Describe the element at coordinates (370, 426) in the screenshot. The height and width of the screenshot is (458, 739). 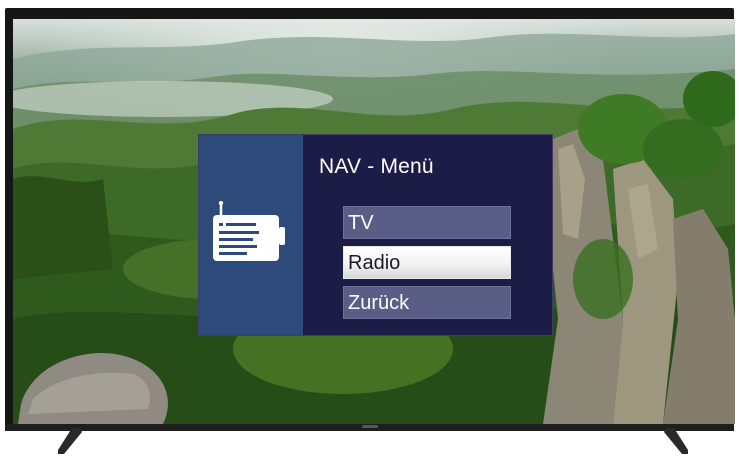
I see `tv-brand-logo` at that location.